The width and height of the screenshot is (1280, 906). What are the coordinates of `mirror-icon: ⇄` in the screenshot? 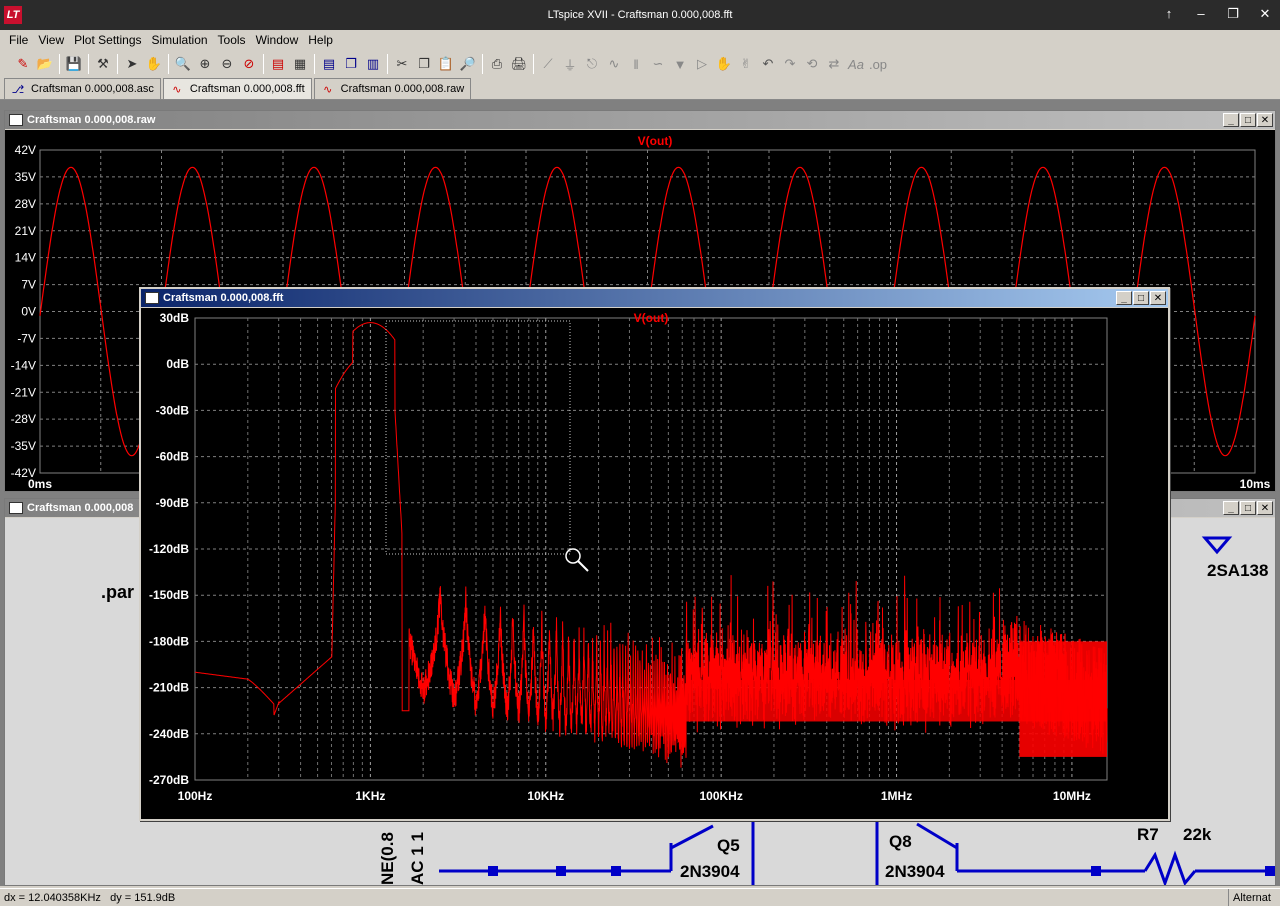 It's located at (834, 64).